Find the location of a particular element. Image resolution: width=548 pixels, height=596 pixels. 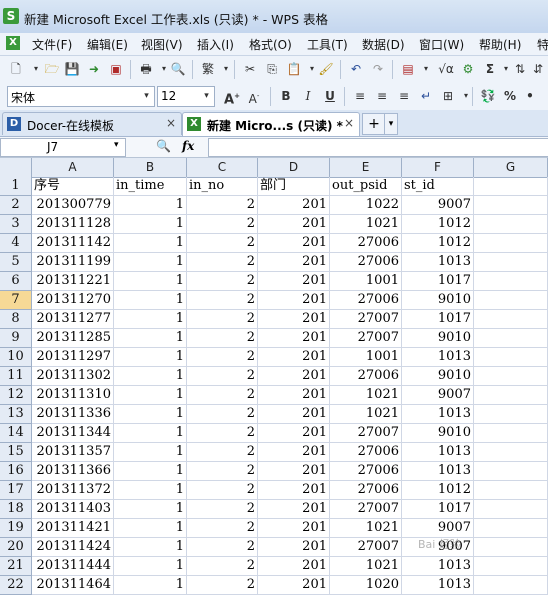

column-header: F is located at coordinates (438, 168).